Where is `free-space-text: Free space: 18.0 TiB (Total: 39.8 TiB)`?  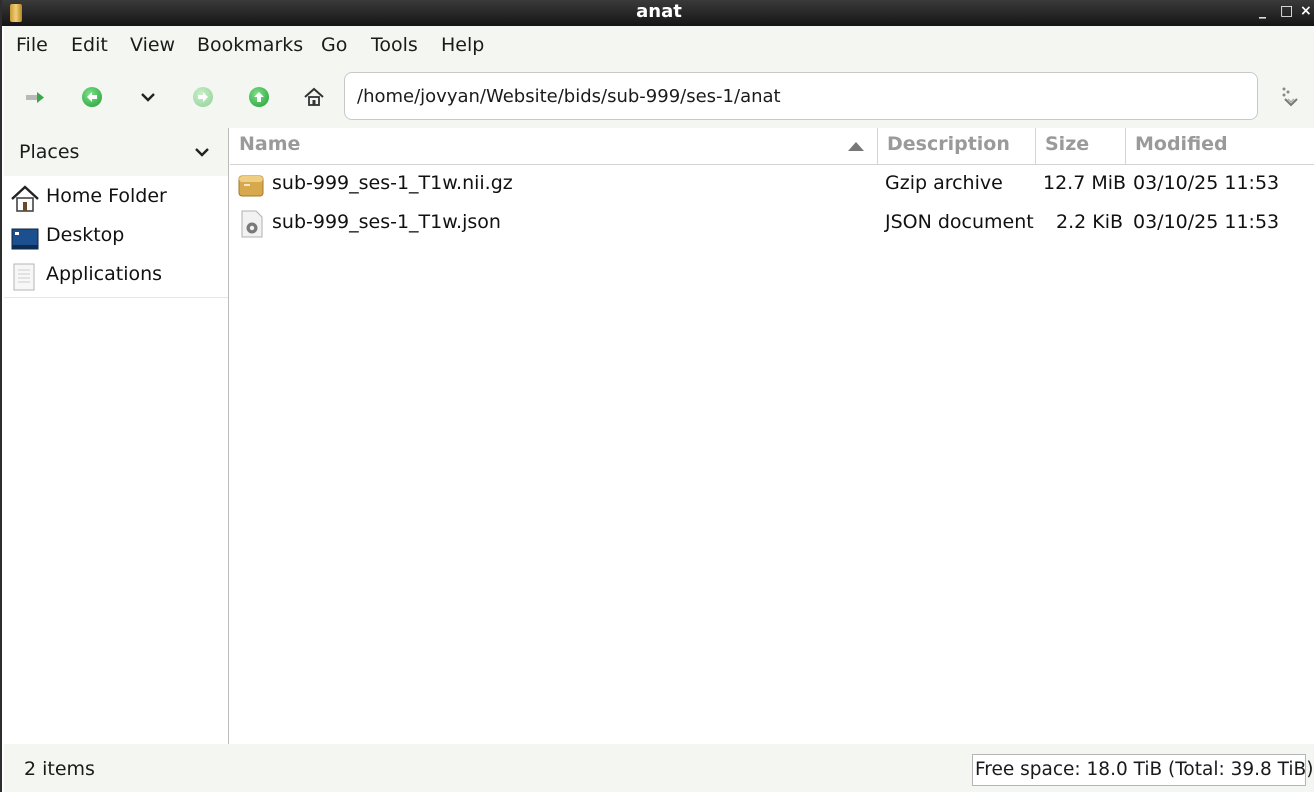
free-space-text: Free space: 18.0 TiB (Total: 39.8 TiB) is located at coordinates (1144, 769).